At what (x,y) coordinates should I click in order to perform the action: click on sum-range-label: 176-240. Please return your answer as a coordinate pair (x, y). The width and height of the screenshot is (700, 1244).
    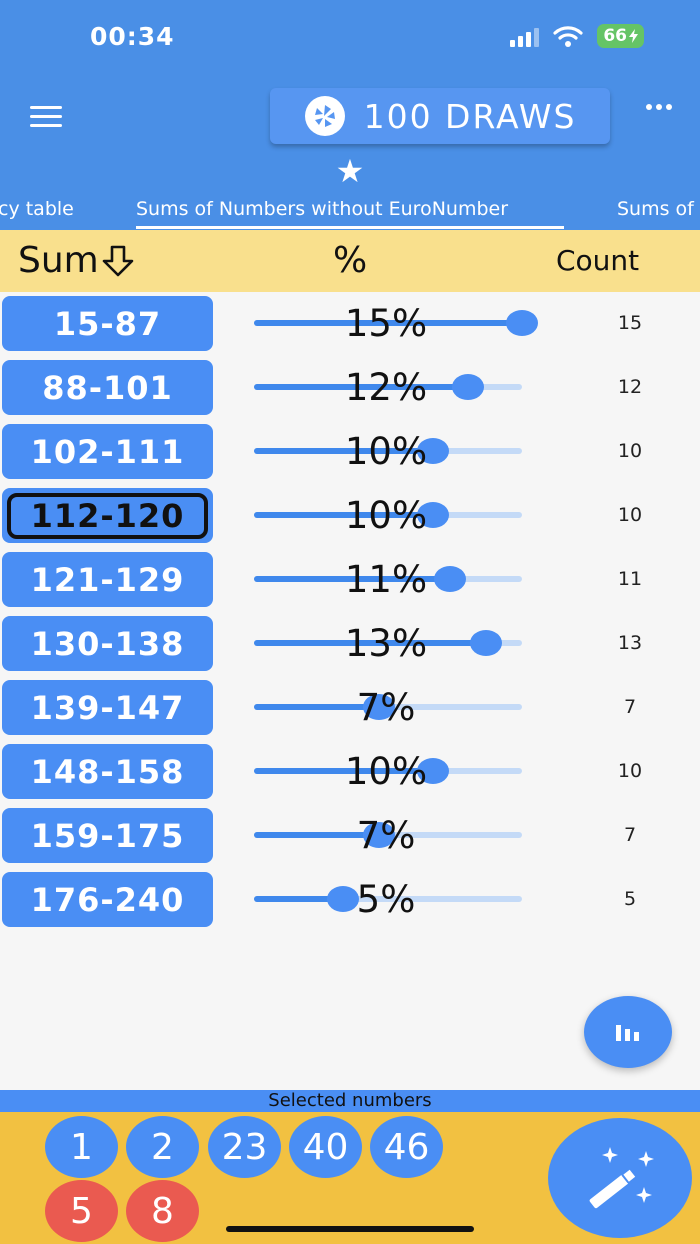
    Looking at the image, I should click on (107, 899).